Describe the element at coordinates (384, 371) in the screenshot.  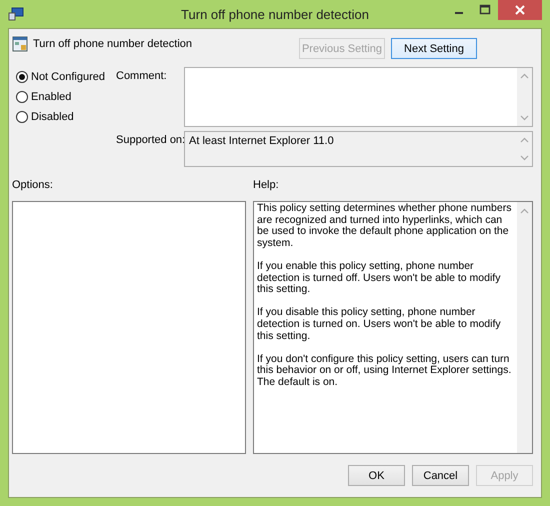
I see `help-text: If you don't configure this policy setting, users can turn this behavior on or off, using Internet Explorer settings. The default is on.` at that location.